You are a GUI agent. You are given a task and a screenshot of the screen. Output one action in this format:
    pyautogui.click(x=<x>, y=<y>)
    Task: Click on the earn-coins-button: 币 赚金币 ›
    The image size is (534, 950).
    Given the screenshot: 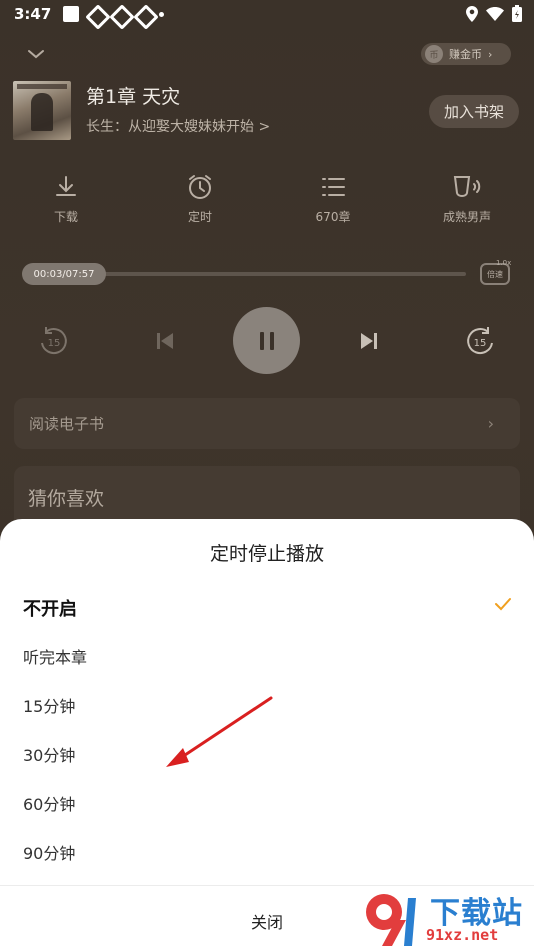 What is the action you would take?
    pyautogui.click(x=466, y=54)
    